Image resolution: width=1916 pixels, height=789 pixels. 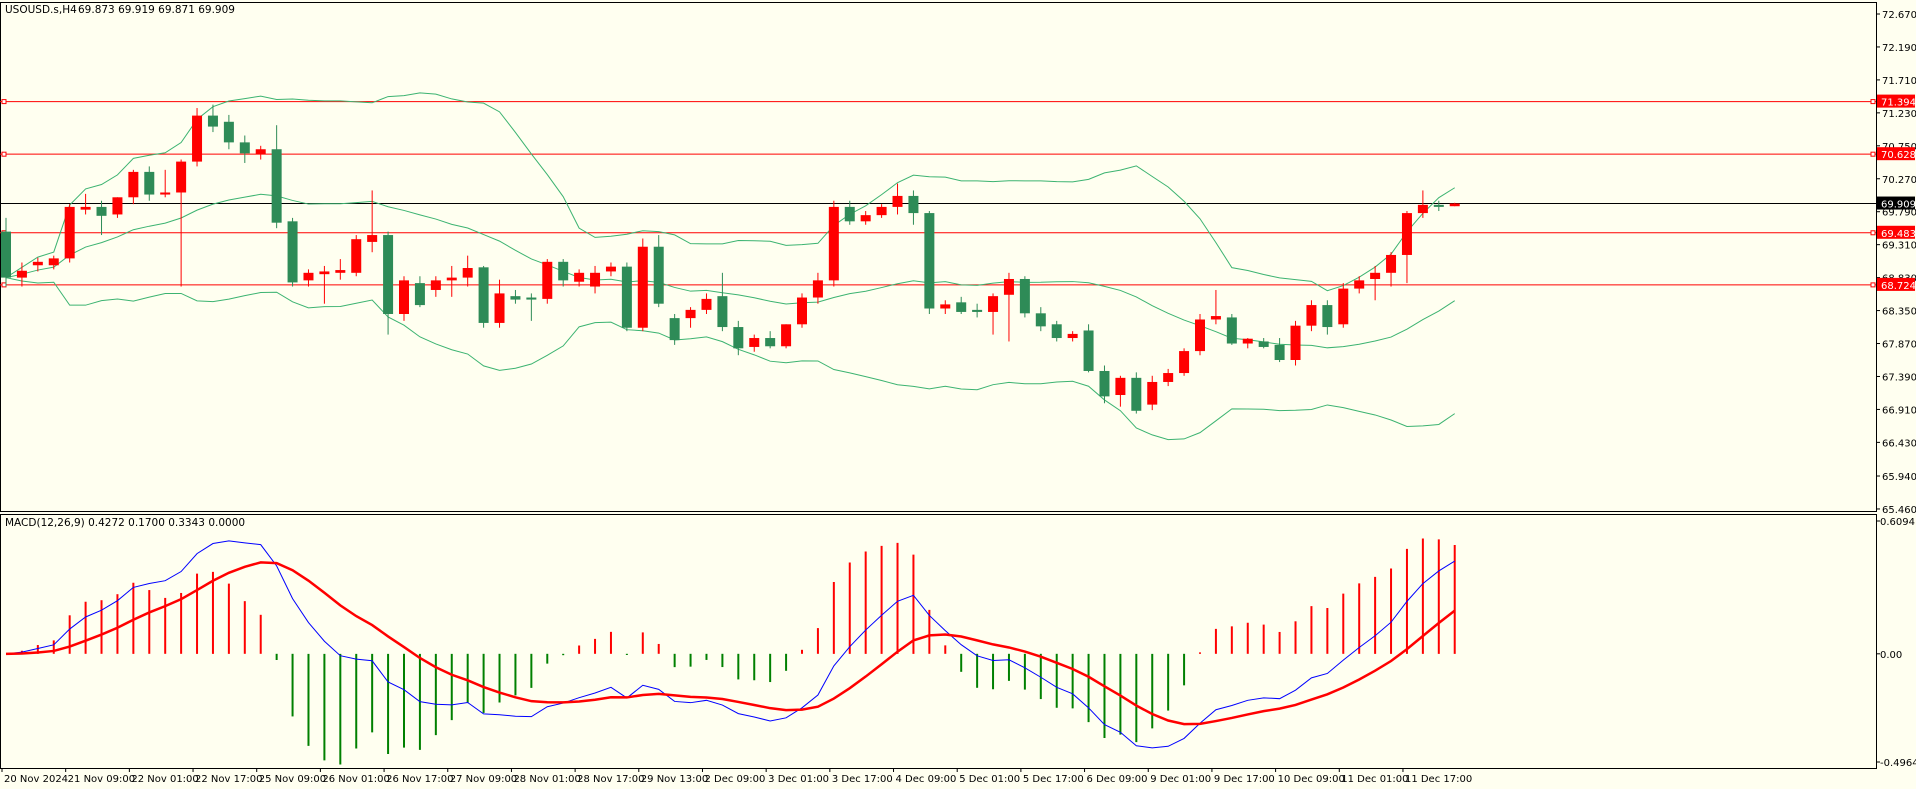 What do you see at coordinates (1899, 48) in the screenshot?
I see `y-tick-label: 72.190` at bounding box center [1899, 48].